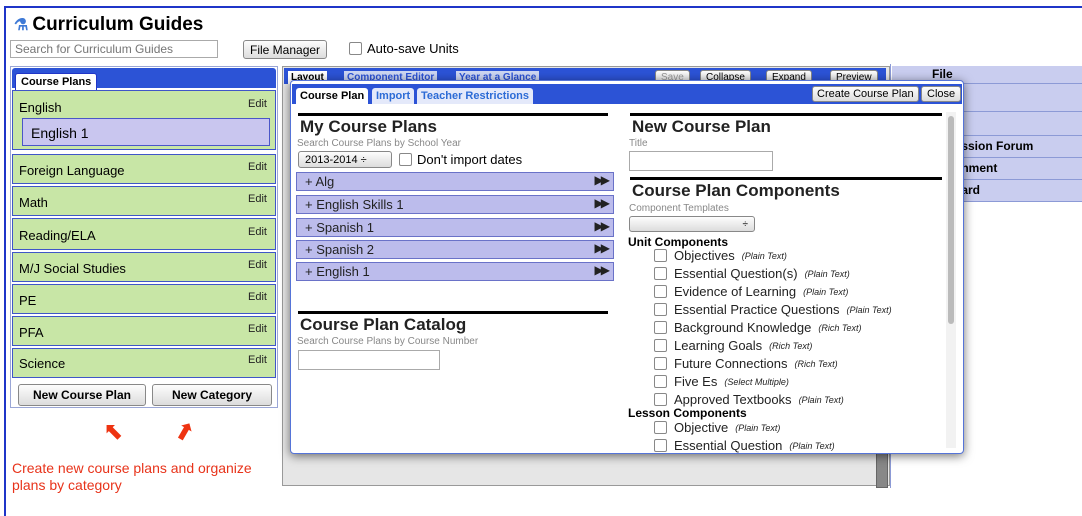 Image resolution: width=1082 pixels, height=516 pixels. What do you see at coordinates (865, 94) in the screenshot?
I see `create-course-plan-button: Create Course Plan` at bounding box center [865, 94].